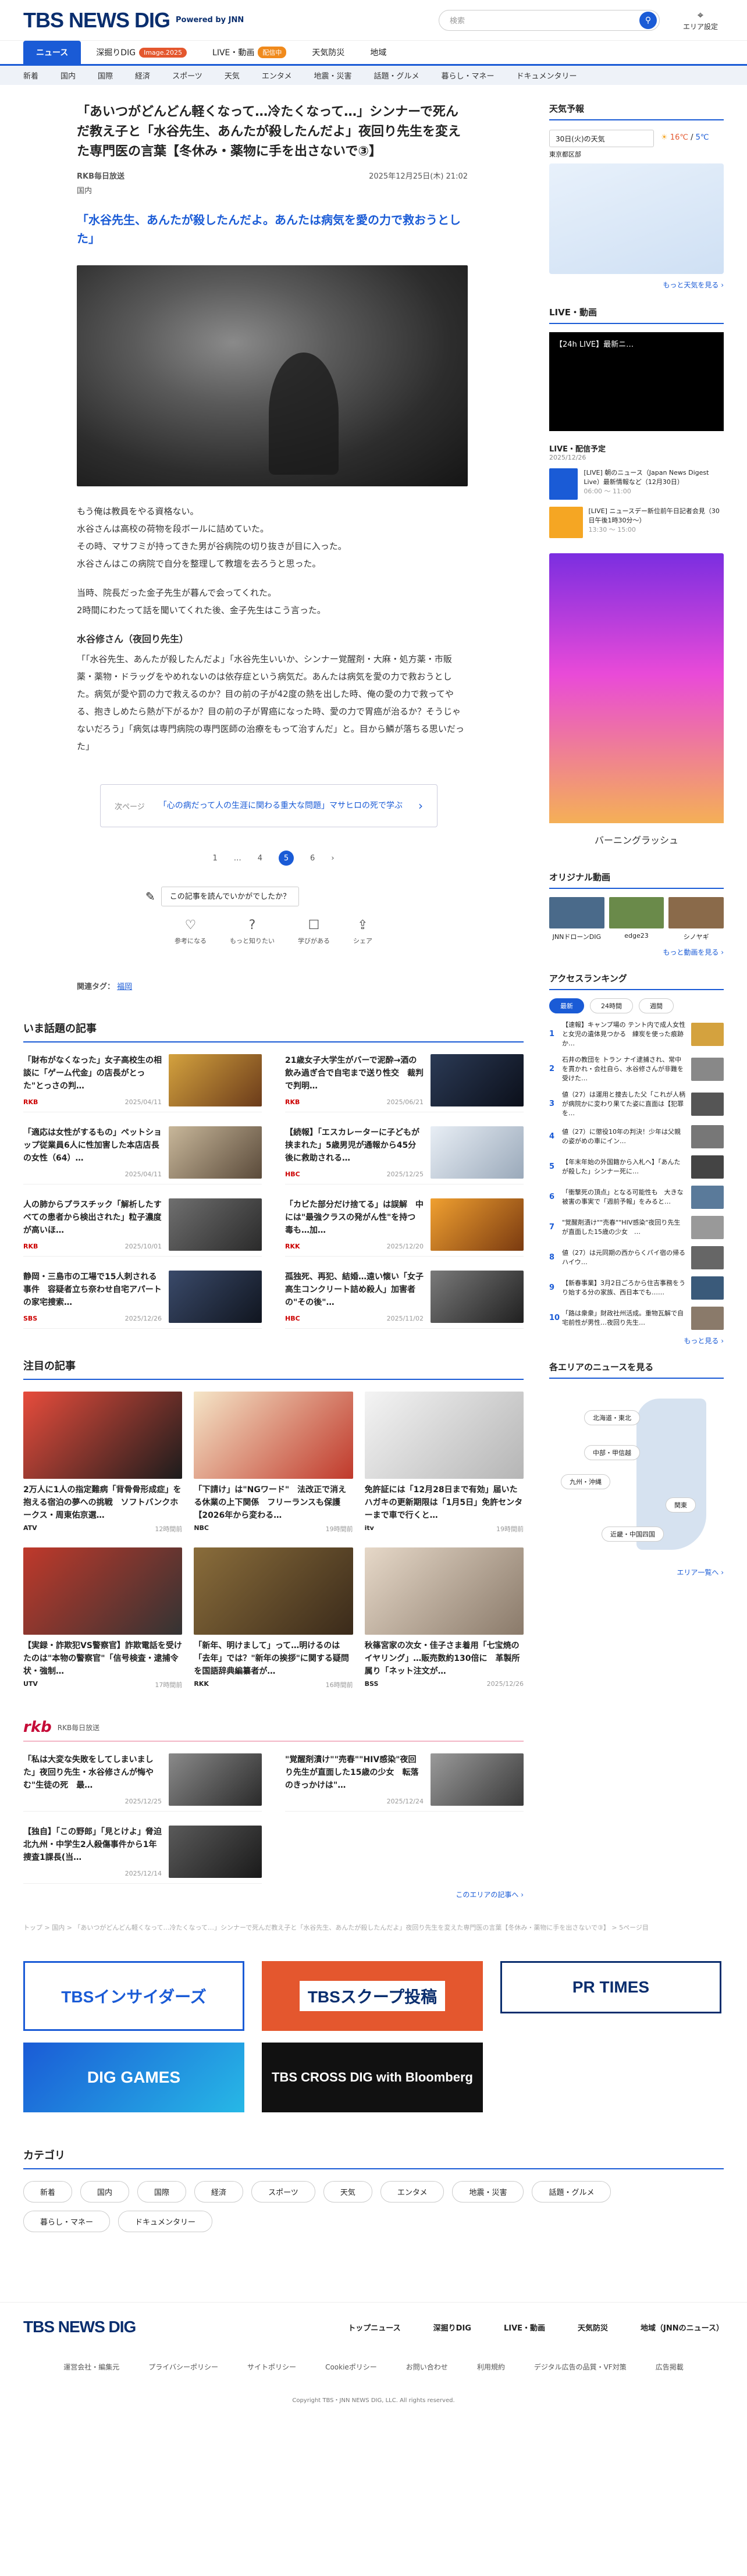 The width and height of the screenshot is (747, 2576). What do you see at coordinates (313, 859) in the screenshot?
I see `page-link: 6` at bounding box center [313, 859].